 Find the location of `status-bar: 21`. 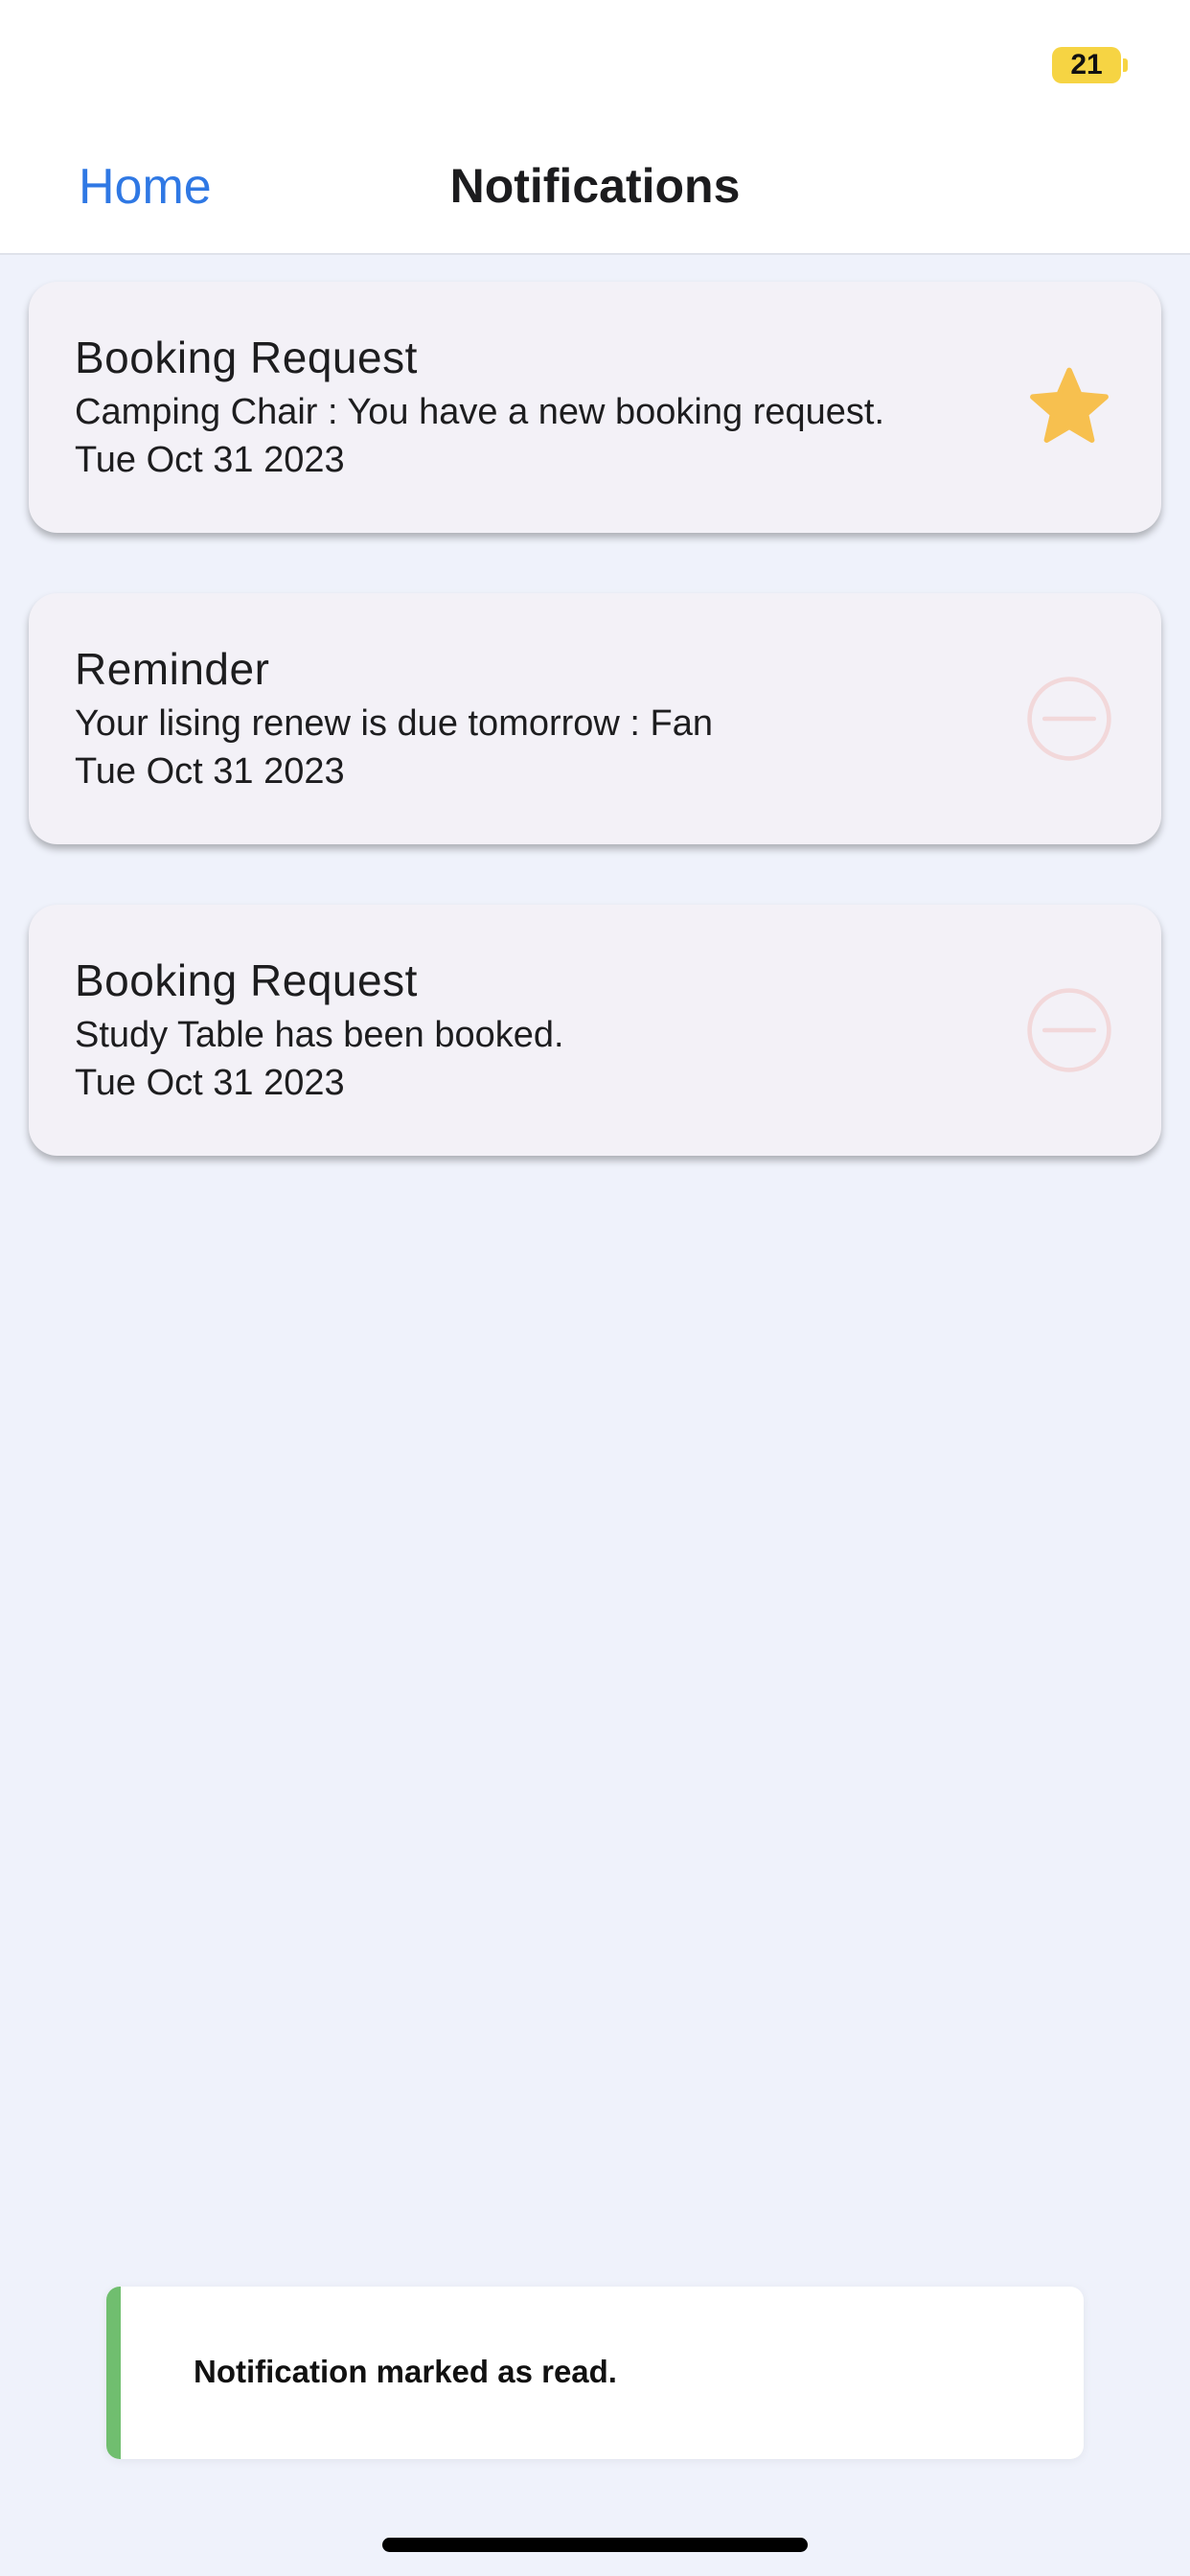

status-bar: 21 is located at coordinates (595, 64).